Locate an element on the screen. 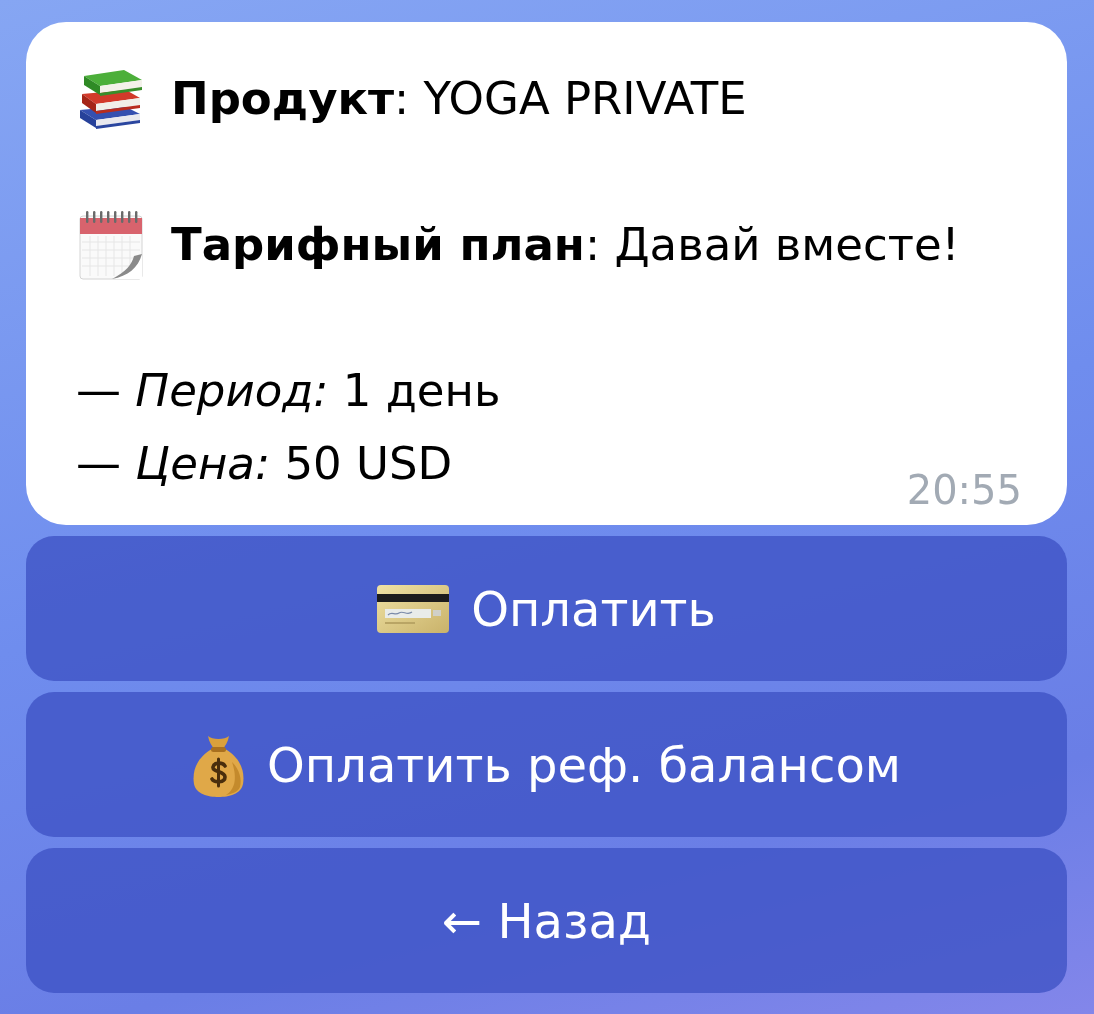 This screenshot has height=1014, width=1094. period-line: — Период: 1 день is located at coordinates (288, 390).